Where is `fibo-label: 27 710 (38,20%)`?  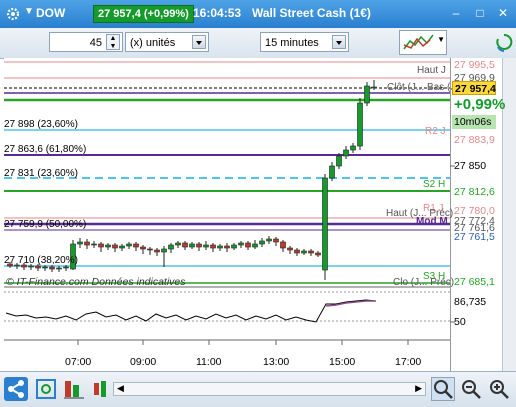 fibo-label: 27 710 (38,20%) is located at coordinates (41, 260).